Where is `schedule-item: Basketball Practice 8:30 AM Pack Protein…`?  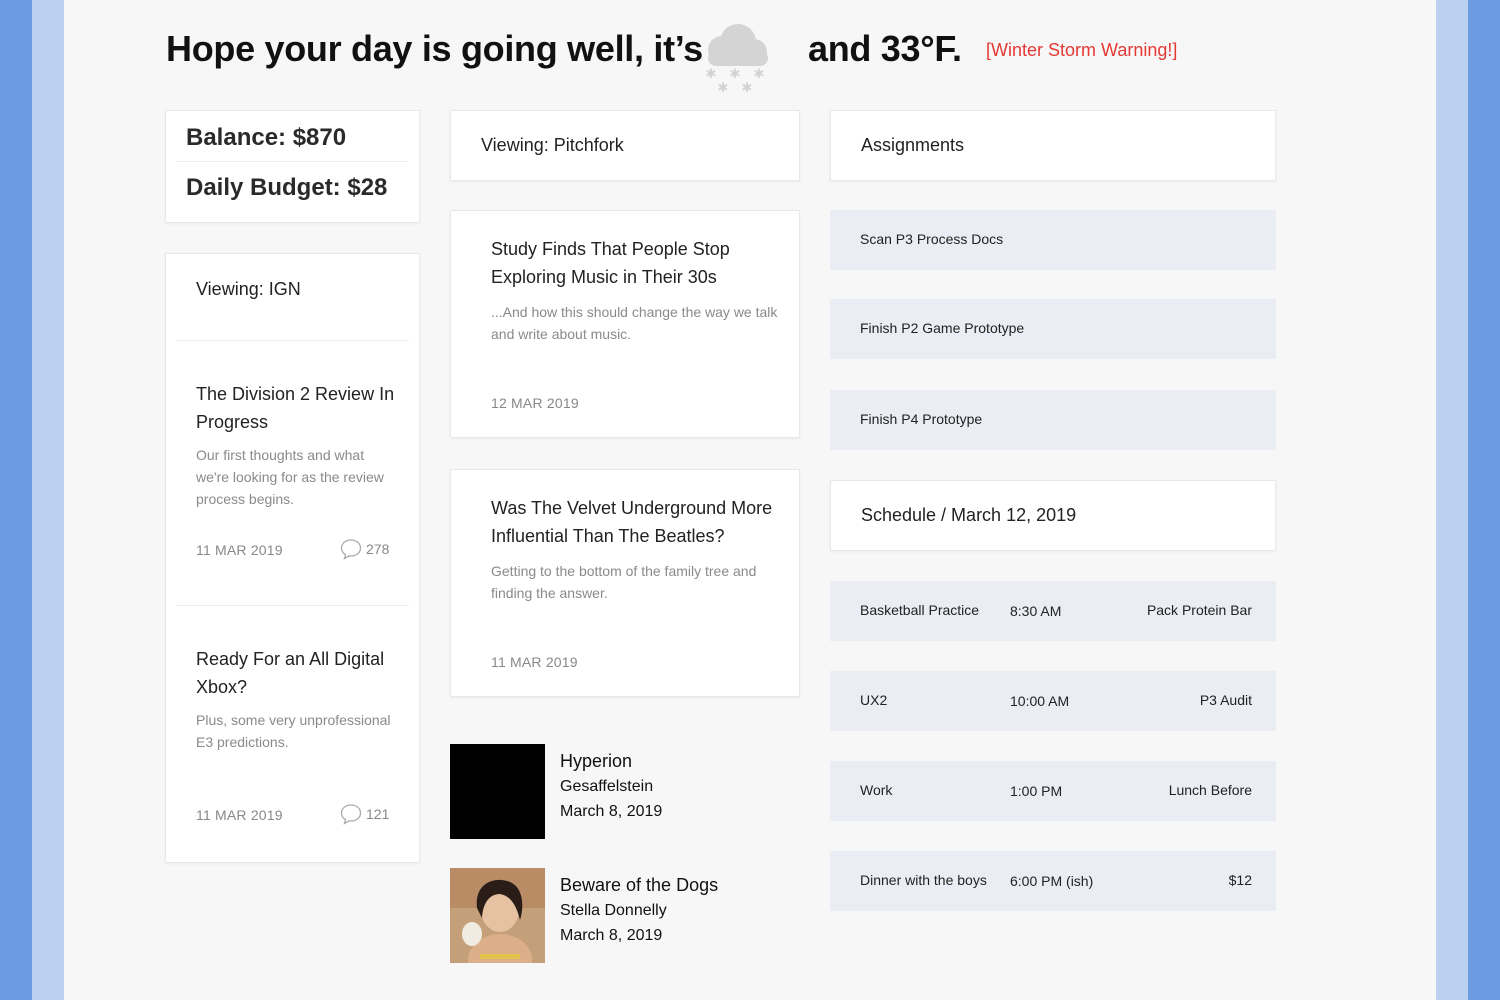
schedule-item: Basketball Practice 8:30 AM Pack Protein… is located at coordinates (1053, 611).